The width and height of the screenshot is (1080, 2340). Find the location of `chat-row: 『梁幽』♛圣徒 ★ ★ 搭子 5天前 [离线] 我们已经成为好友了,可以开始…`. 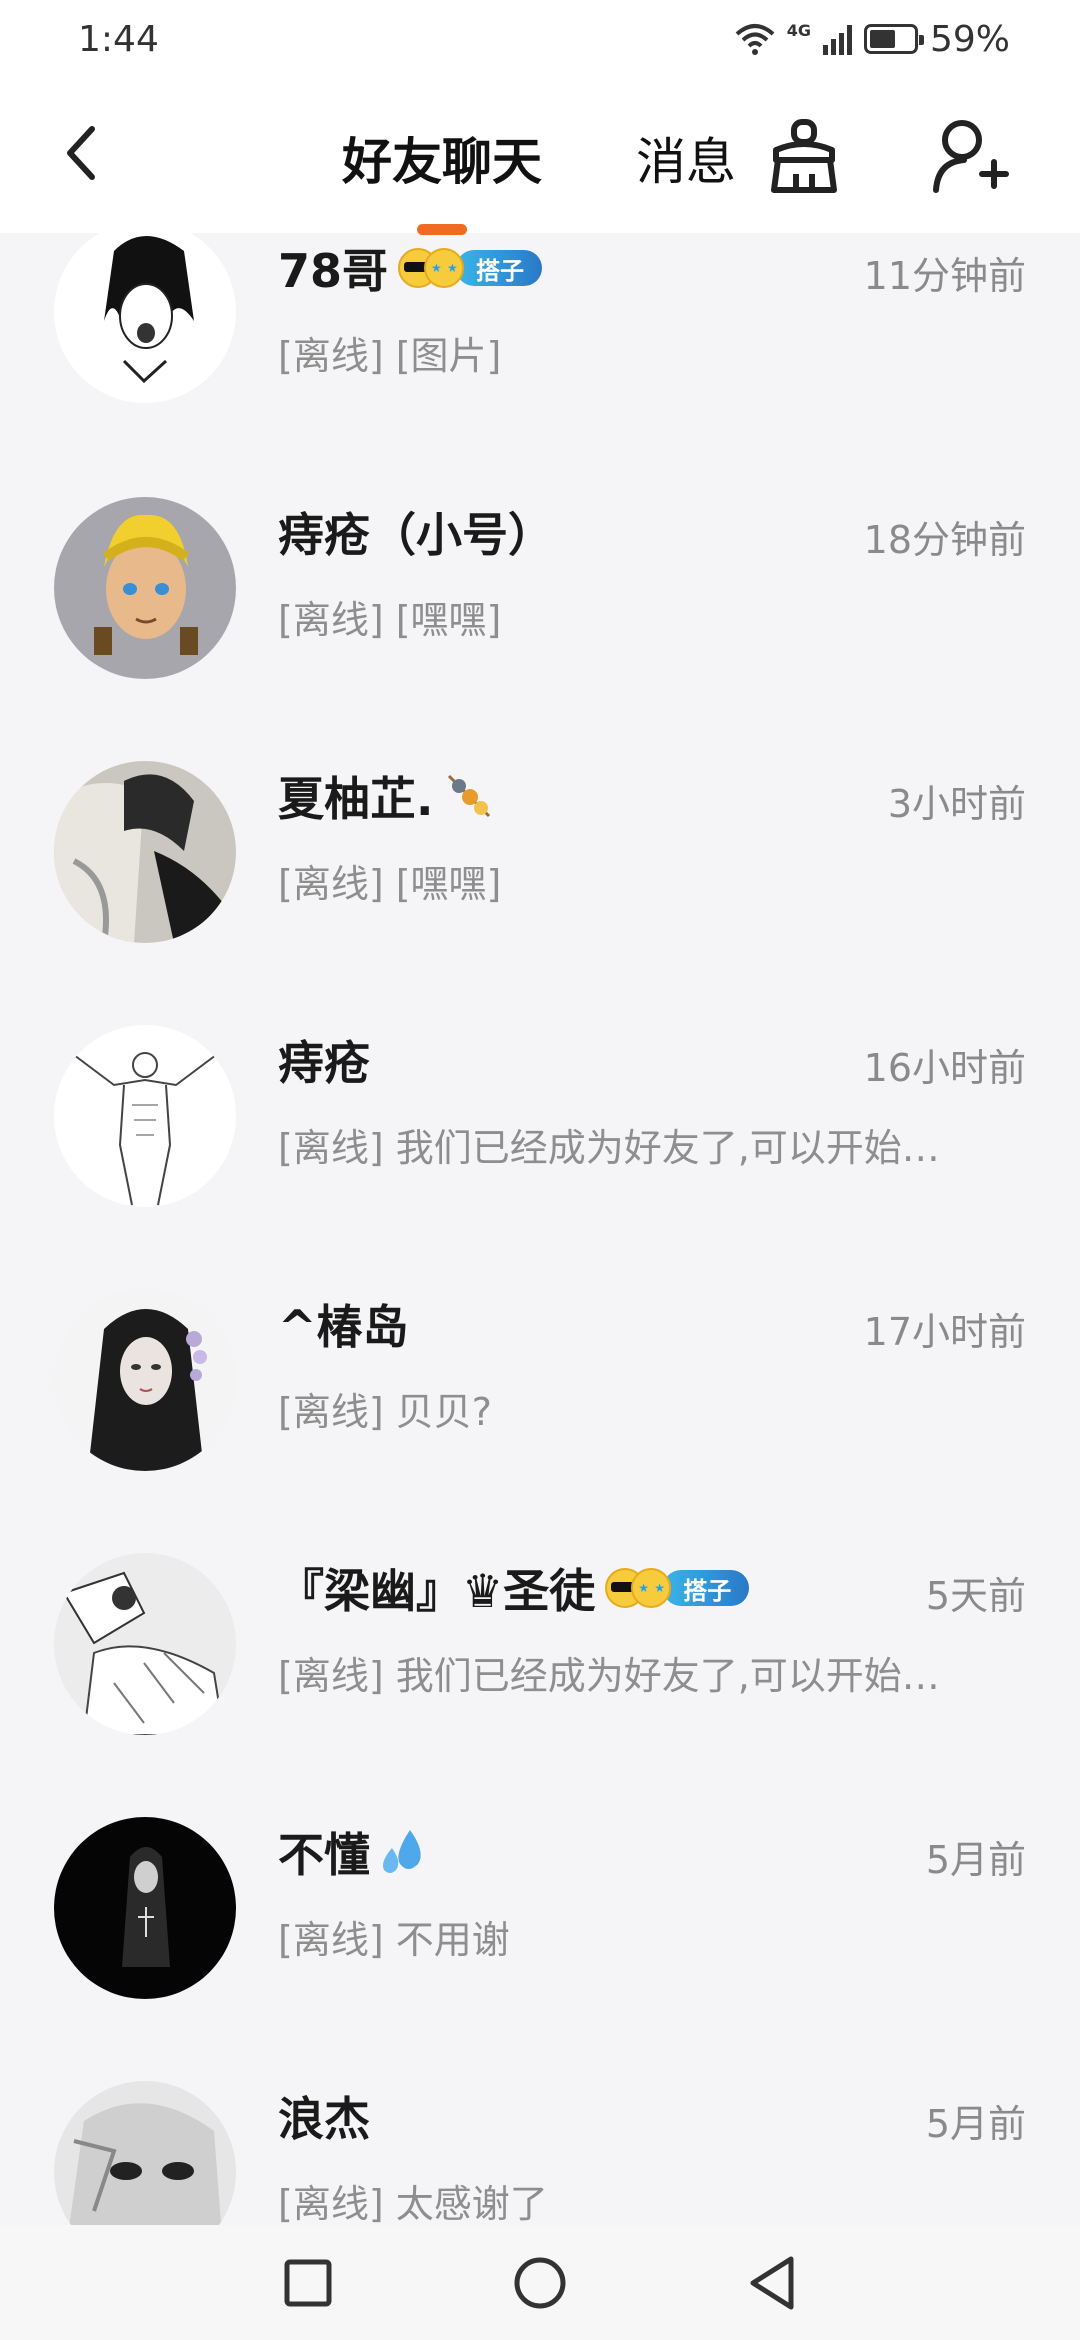

chat-row: 『梁幽』♛圣徒 ★ ★ 搭子 5天前 [离线] 我们已经成为好友了,可以开始… is located at coordinates (540, 1685).